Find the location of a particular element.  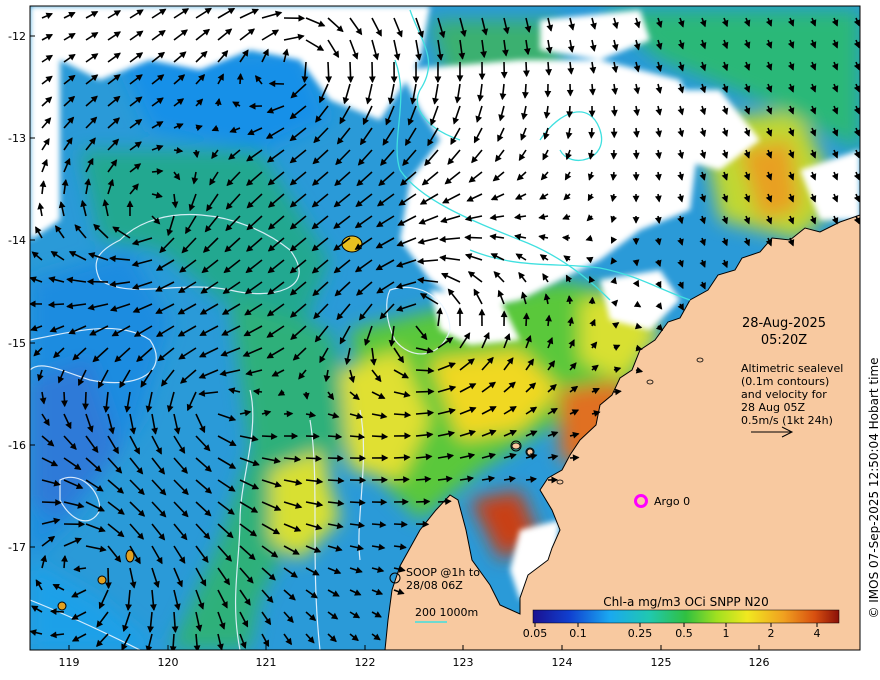

legend-line: (0.1m contours) is located at coordinates (785, 381).